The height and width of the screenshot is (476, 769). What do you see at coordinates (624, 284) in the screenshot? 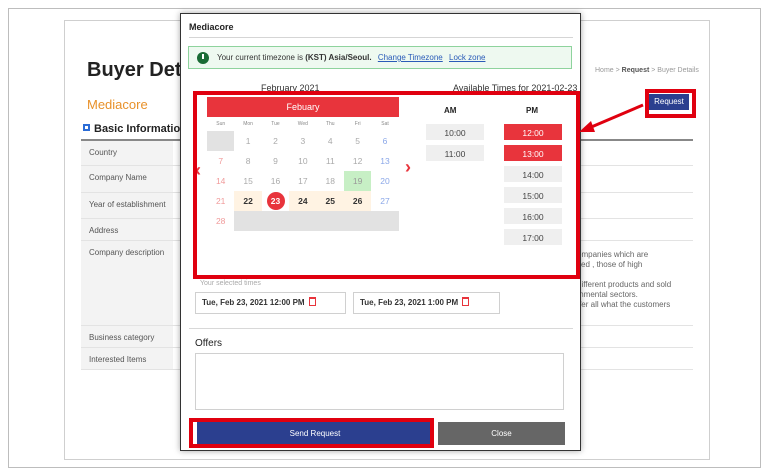
I see `description-text: different products and sold` at bounding box center [624, 284].